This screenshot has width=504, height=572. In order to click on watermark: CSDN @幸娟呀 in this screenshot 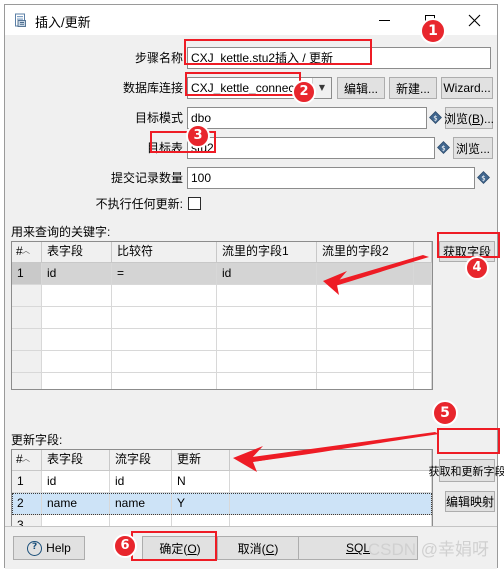, I will do `click(428, 549)`.